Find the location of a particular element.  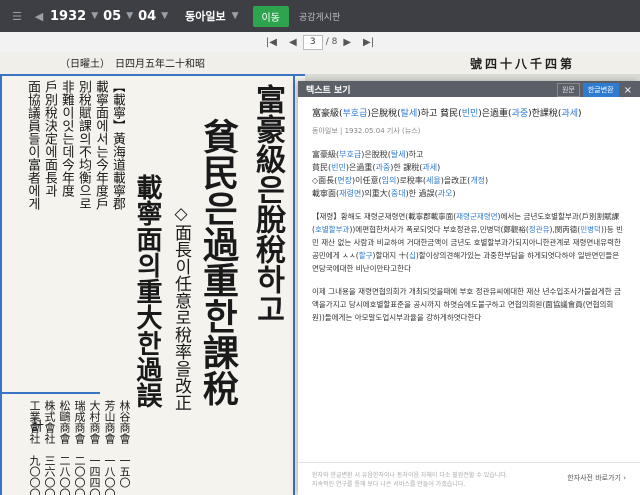

headline-text: )은過重( is located at coordinates (360, 167).